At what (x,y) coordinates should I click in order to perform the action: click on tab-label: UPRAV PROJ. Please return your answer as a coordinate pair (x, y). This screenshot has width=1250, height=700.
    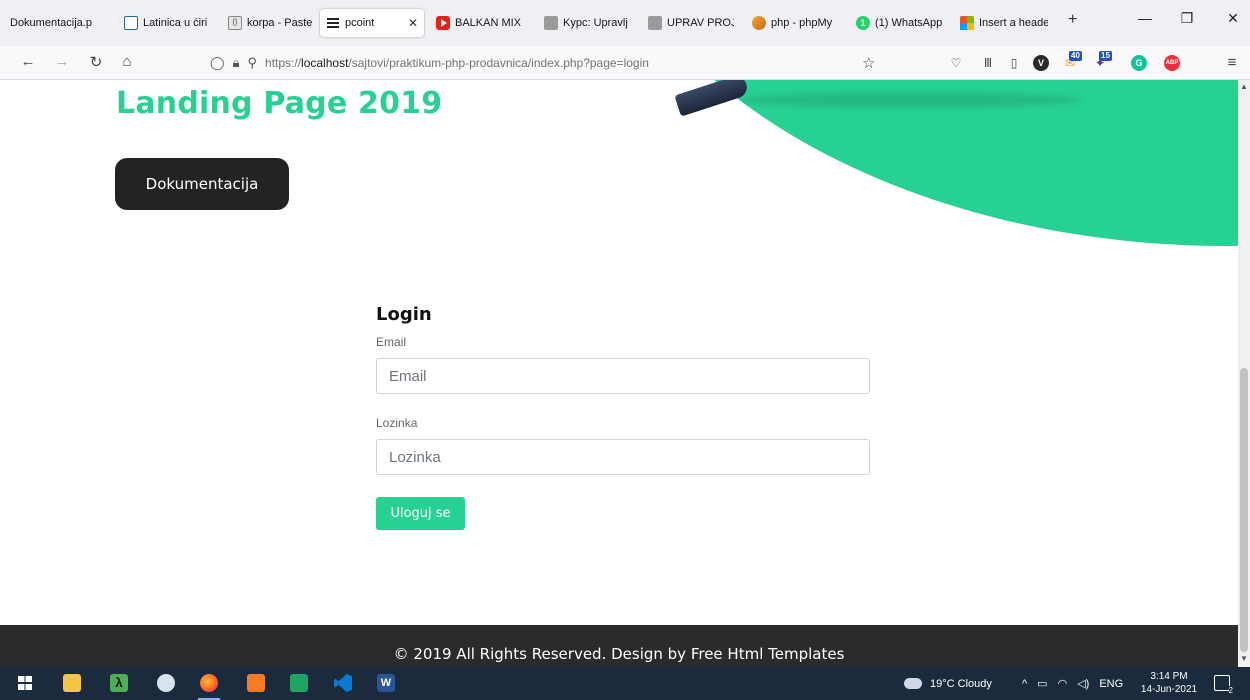
    Looking at the image, I should click on (700, 23).